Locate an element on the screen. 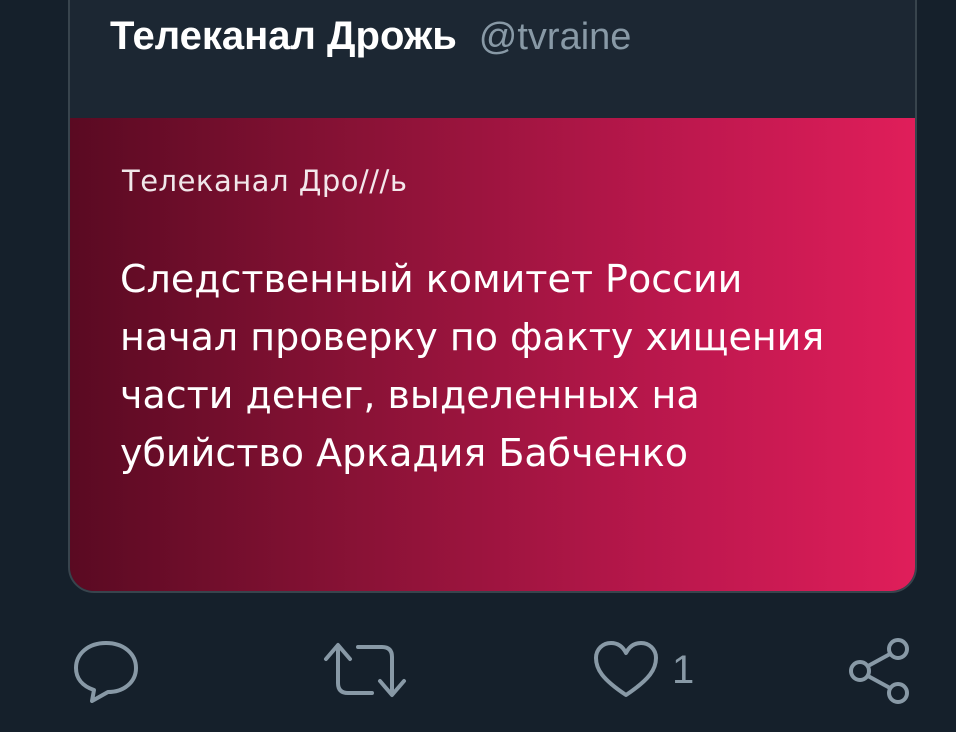 The width and height of the screenshot is (956, 732). retweet-button is located at coordinates (365, 670).